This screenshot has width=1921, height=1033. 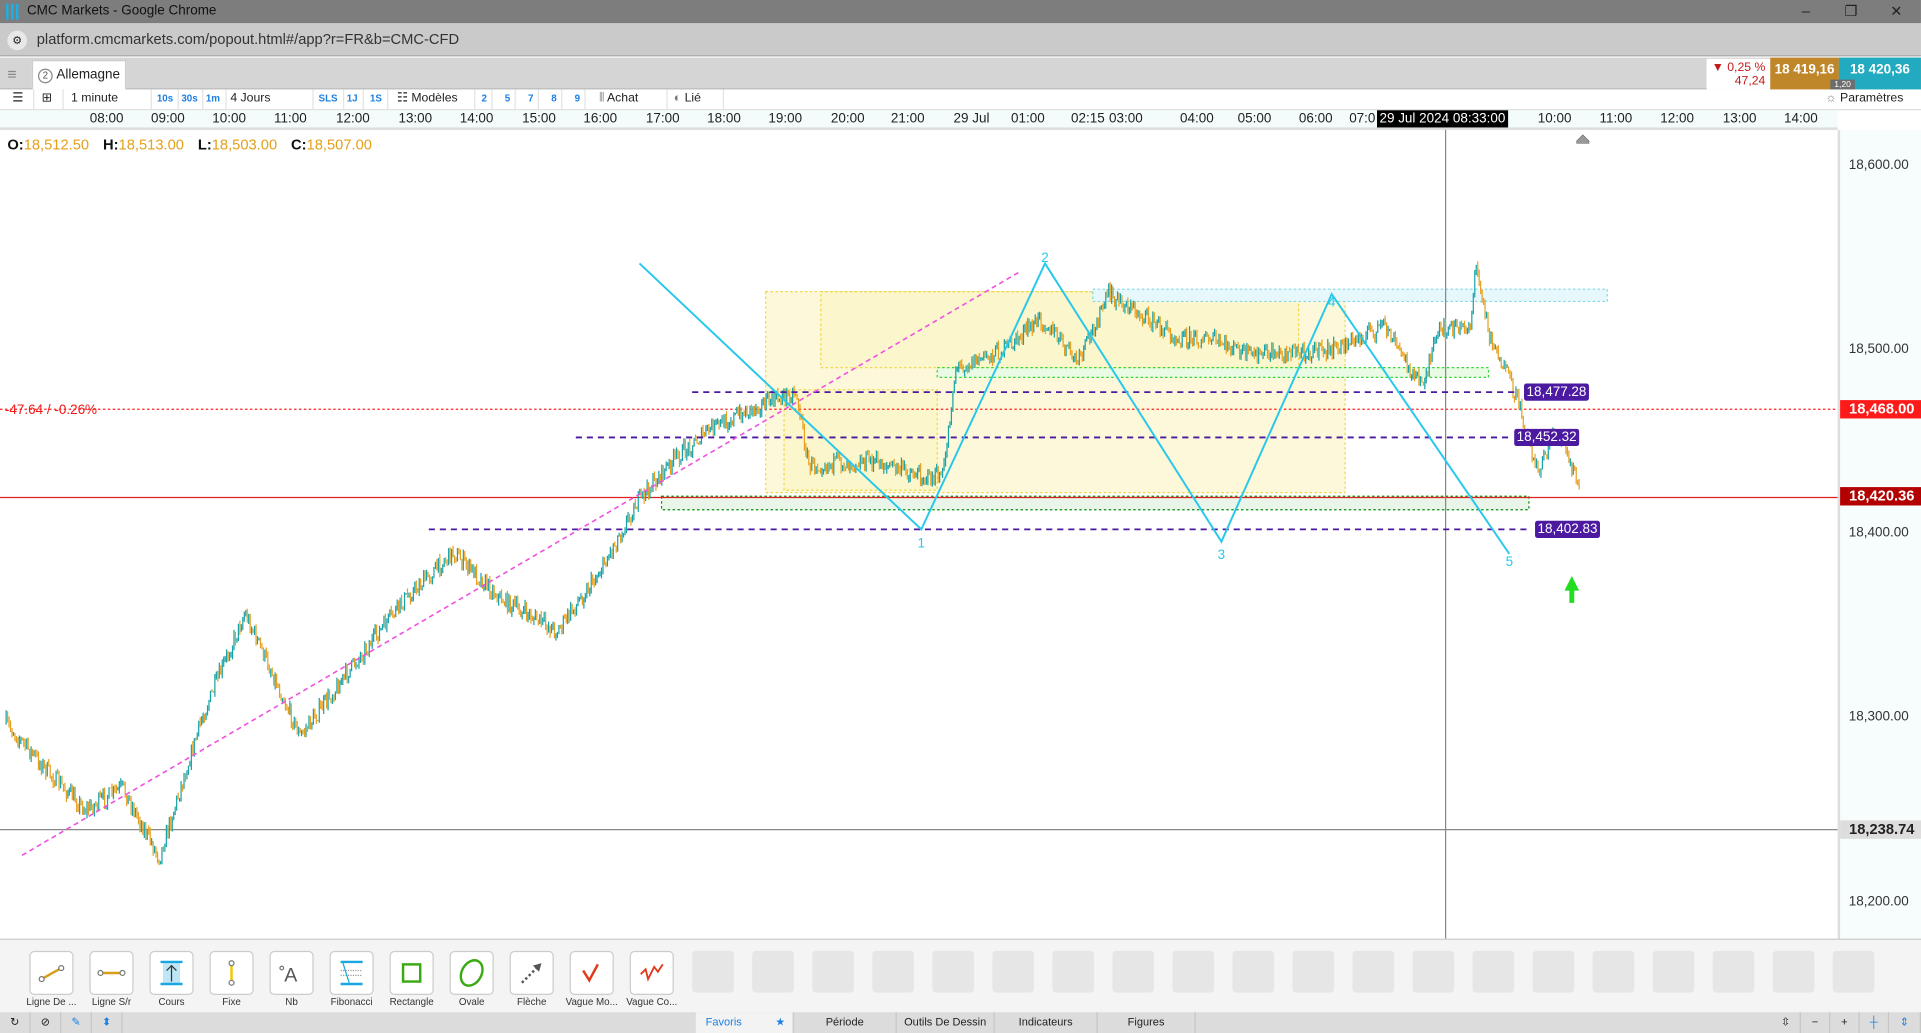 I want to click on interval-select: 1 minute, so click(x=109, y=100).